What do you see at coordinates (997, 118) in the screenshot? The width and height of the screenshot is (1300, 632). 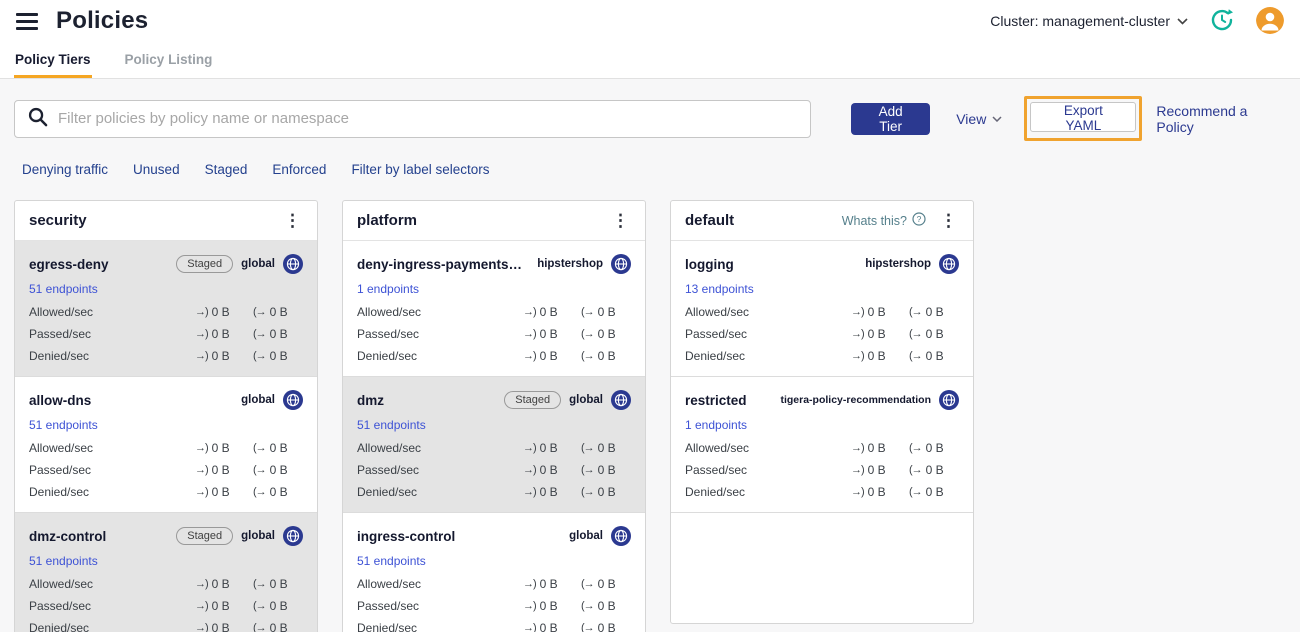 I see `chevron-down-icon` at bounding box center [997, 118].